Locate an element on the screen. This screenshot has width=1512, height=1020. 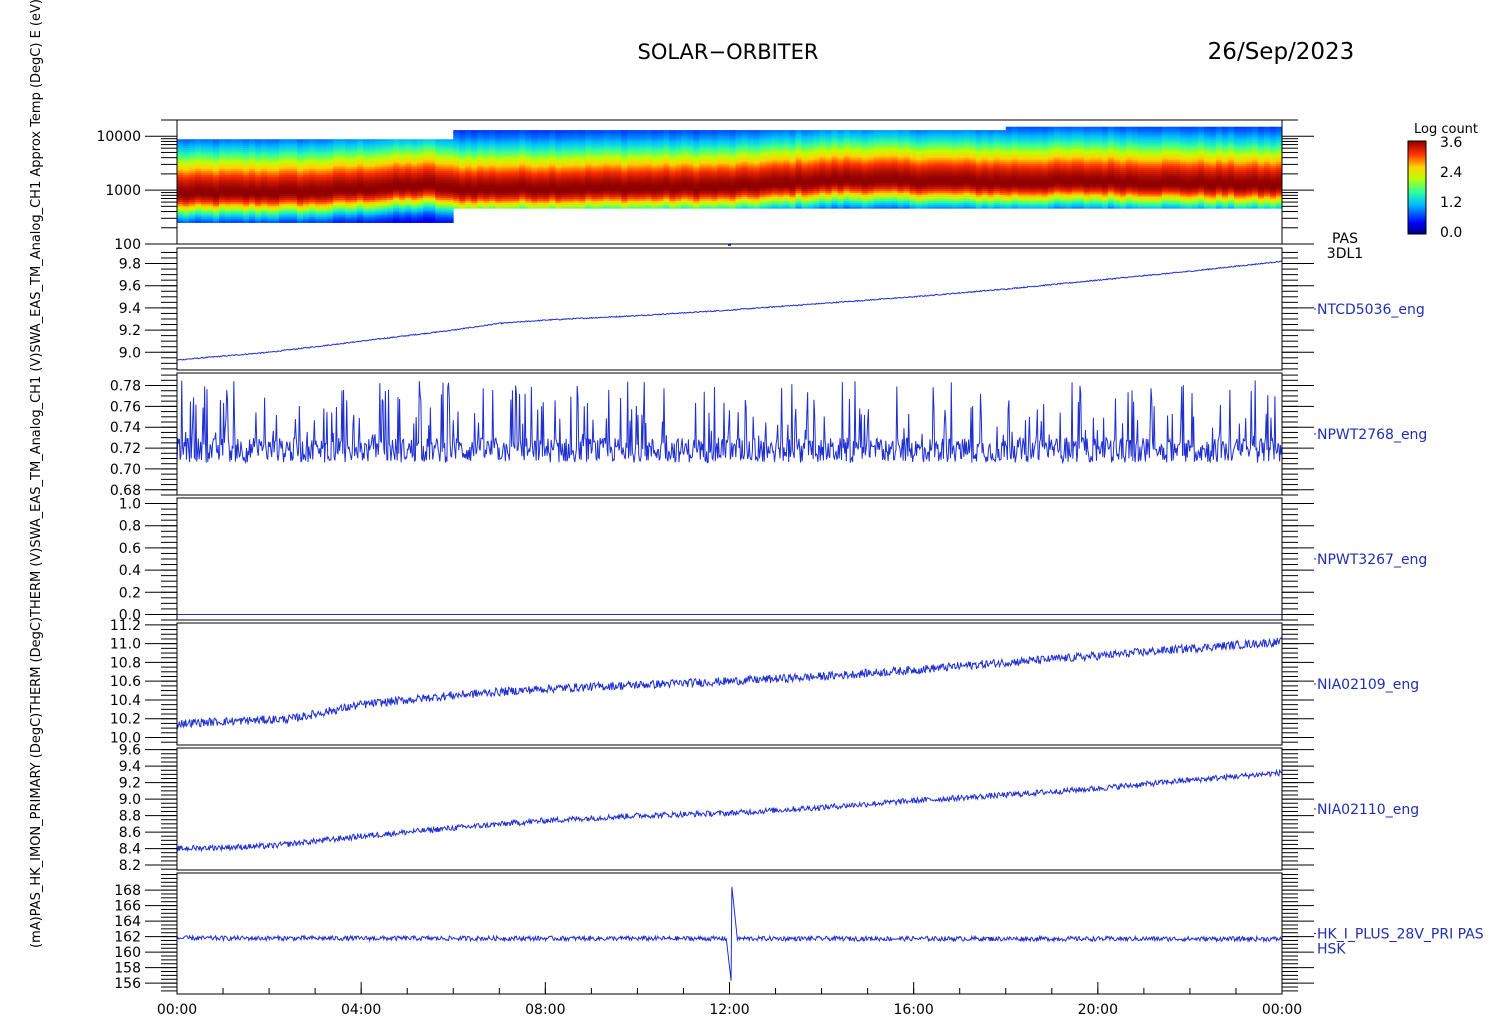
mission-title: SOLAR−ORBITER is located at coordinates (727, 52).